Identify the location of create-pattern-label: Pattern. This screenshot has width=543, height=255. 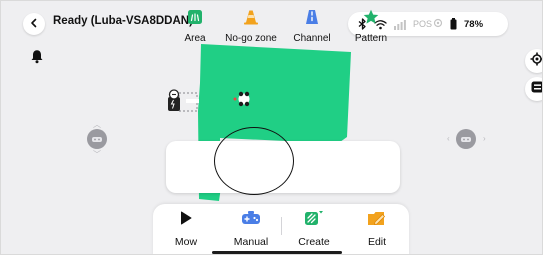
(371, 38).